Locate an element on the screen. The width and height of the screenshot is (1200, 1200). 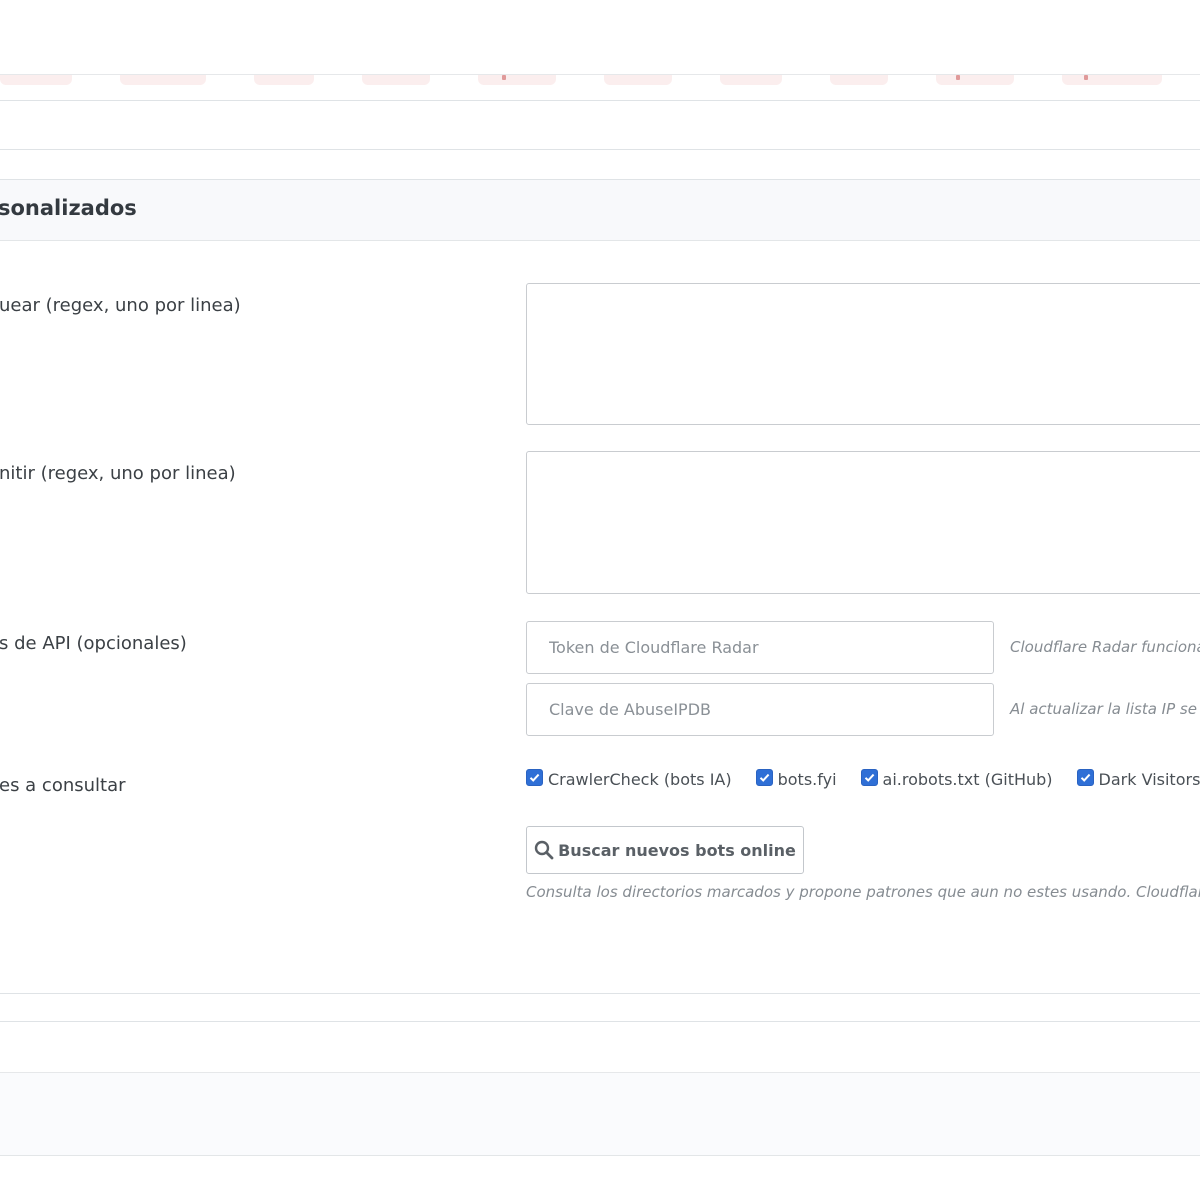
section-header is located at coordinates (600, 210).